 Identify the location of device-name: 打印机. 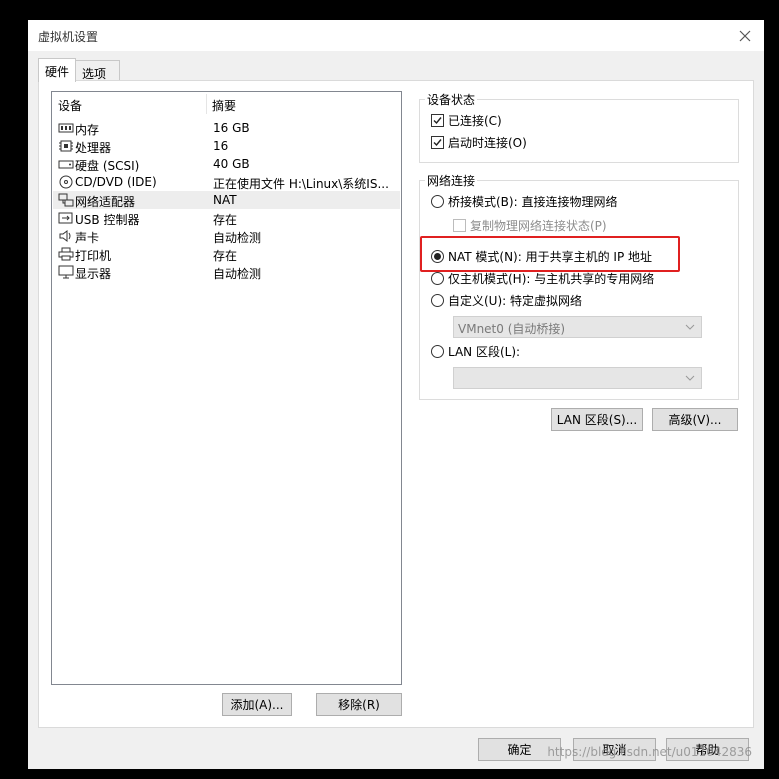
(93, 256).